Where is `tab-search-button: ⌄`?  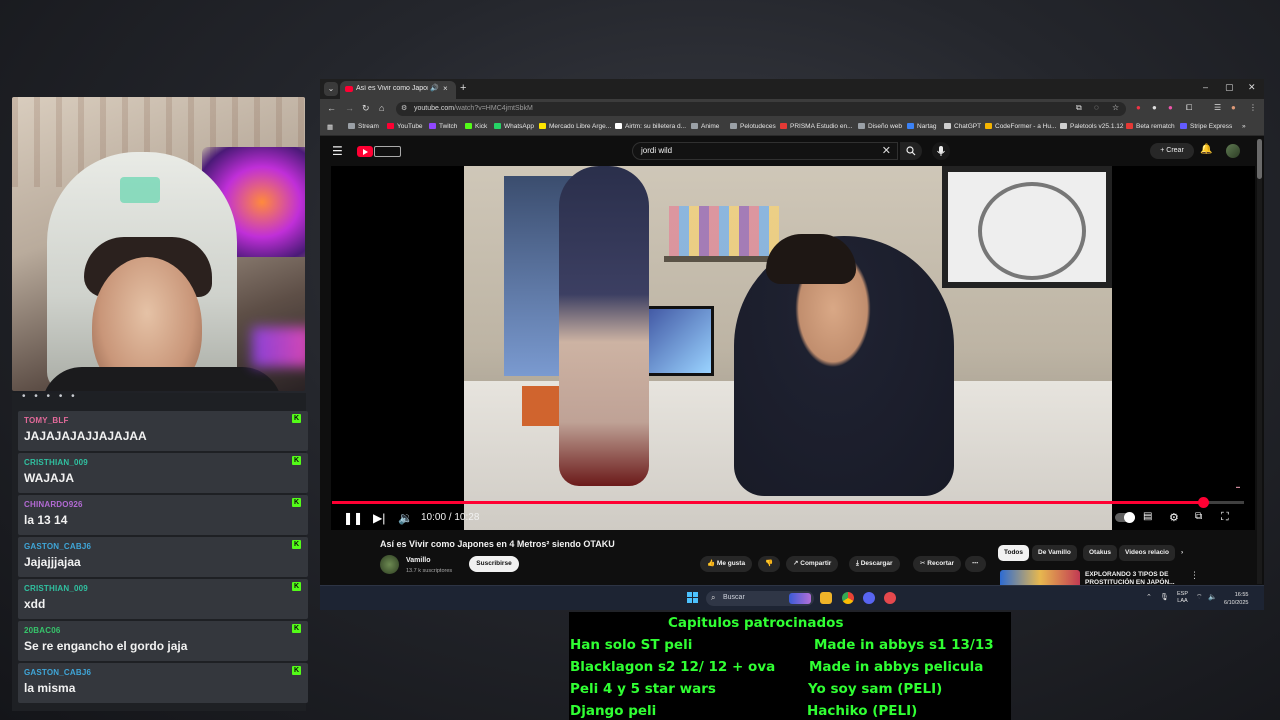 tab-search-button: ⌄ is located at coordinates (331, 89).